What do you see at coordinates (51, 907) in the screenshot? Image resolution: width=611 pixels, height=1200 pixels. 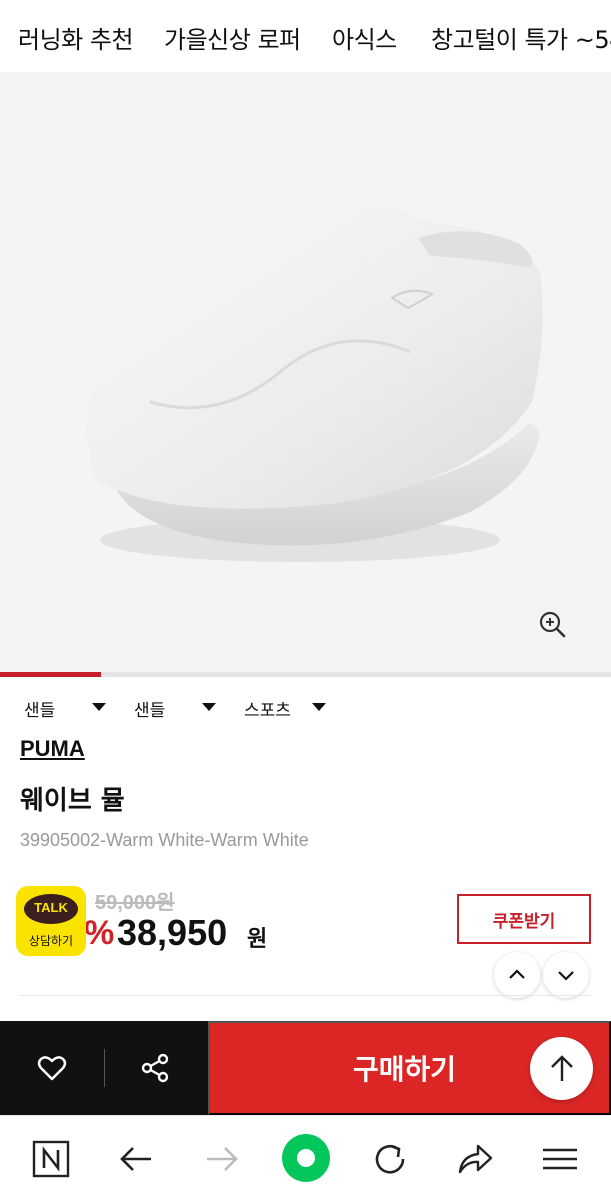 I see `talk-label: TALK` at bounding box center [51, 907].